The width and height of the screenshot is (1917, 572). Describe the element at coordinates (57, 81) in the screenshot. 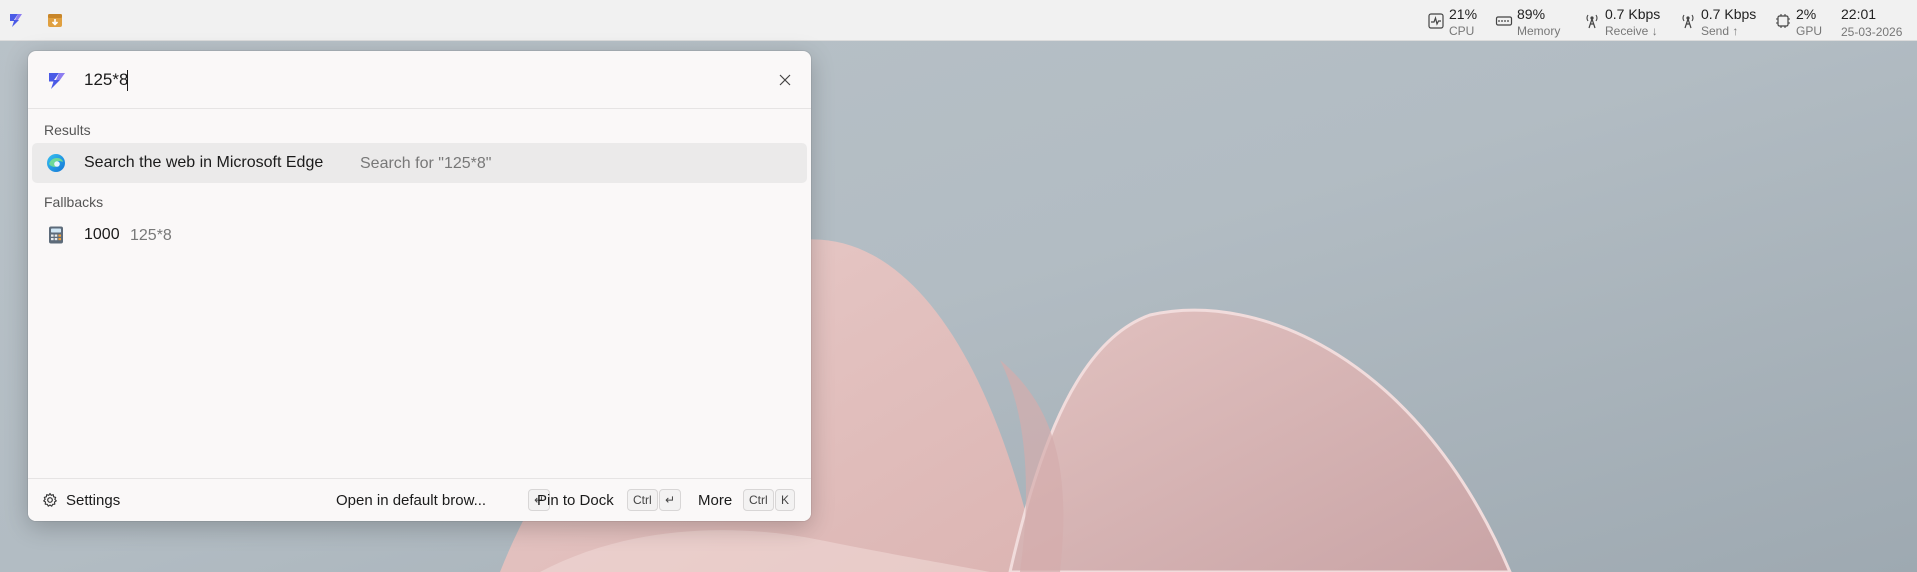

I see `command-palette-logo-icon` at that location.